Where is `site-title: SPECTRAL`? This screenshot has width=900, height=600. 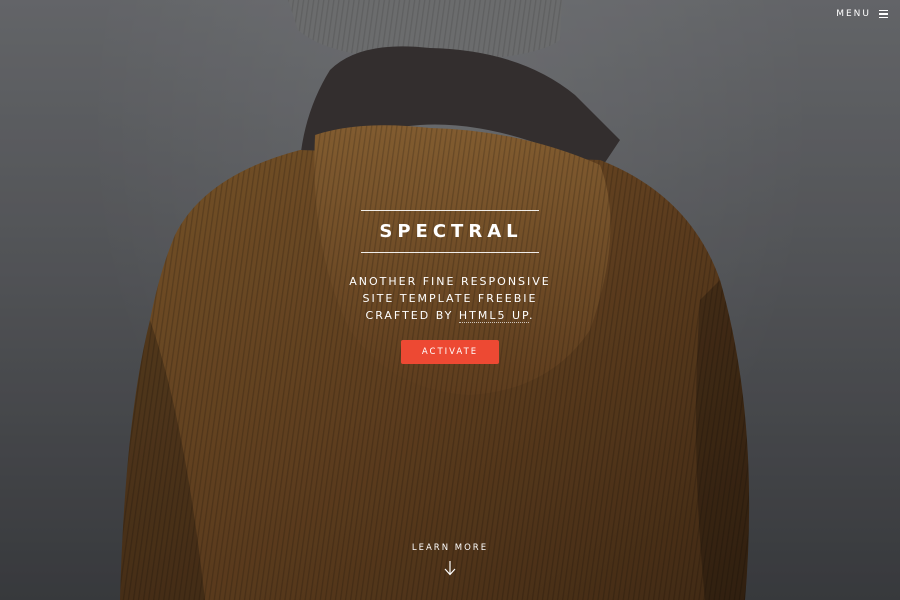
site-title: SPECTRAL is located at coordinates (450, 231).